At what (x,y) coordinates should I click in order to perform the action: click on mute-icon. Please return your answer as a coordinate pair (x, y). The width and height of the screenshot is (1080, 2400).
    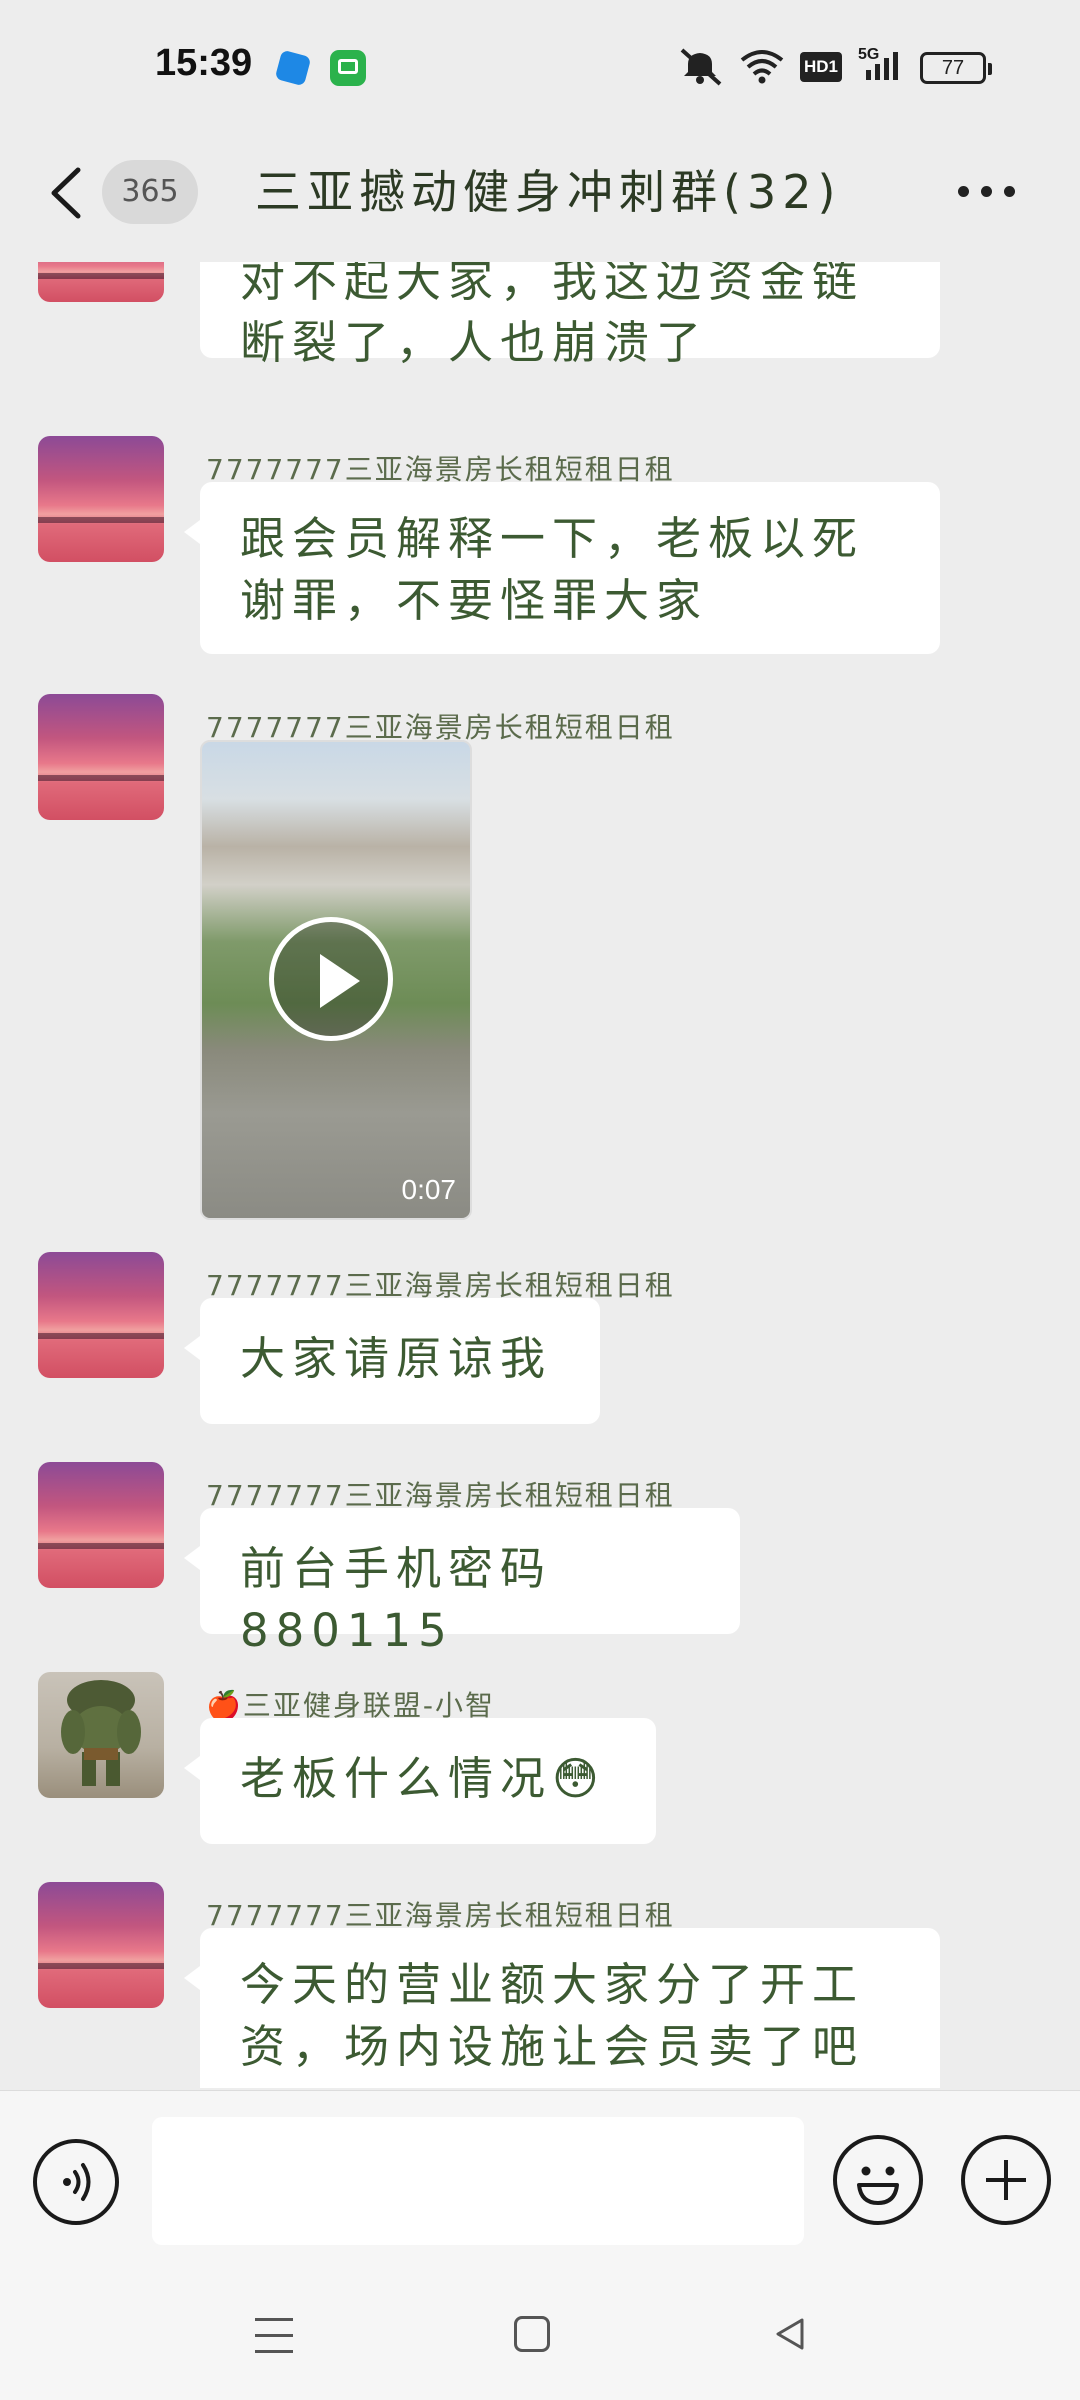
    Looking at the image, I should click on (701, 67).